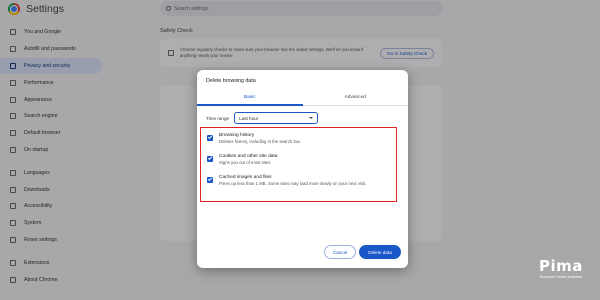 The image size is (600, 300). Describe the element at coordinates (311, 118) in the screenshot. I see `chevron-down-icon` at that location.